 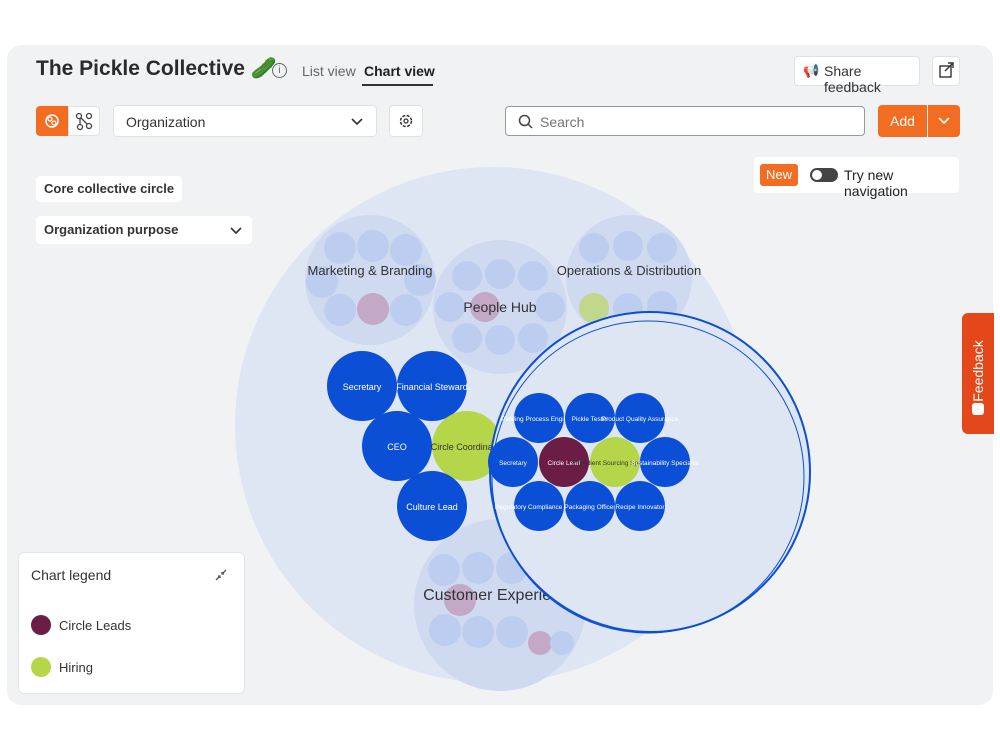 I want to click on new-badge: New, so click(x=779, y=175).